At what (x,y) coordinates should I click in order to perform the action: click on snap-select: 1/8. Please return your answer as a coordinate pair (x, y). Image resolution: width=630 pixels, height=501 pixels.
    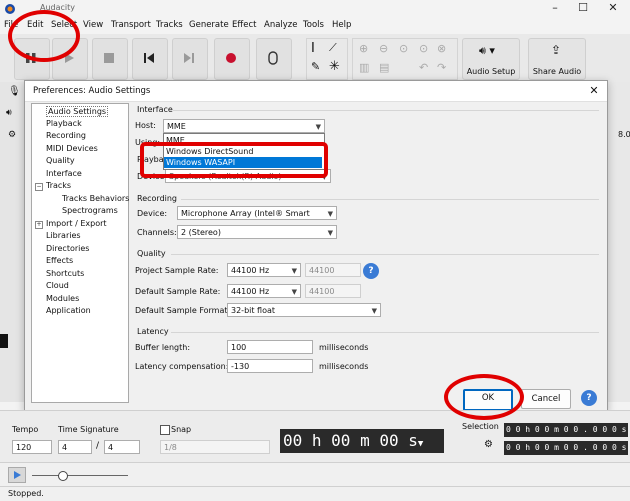
    Looking at the image, I should click on (215, 447).